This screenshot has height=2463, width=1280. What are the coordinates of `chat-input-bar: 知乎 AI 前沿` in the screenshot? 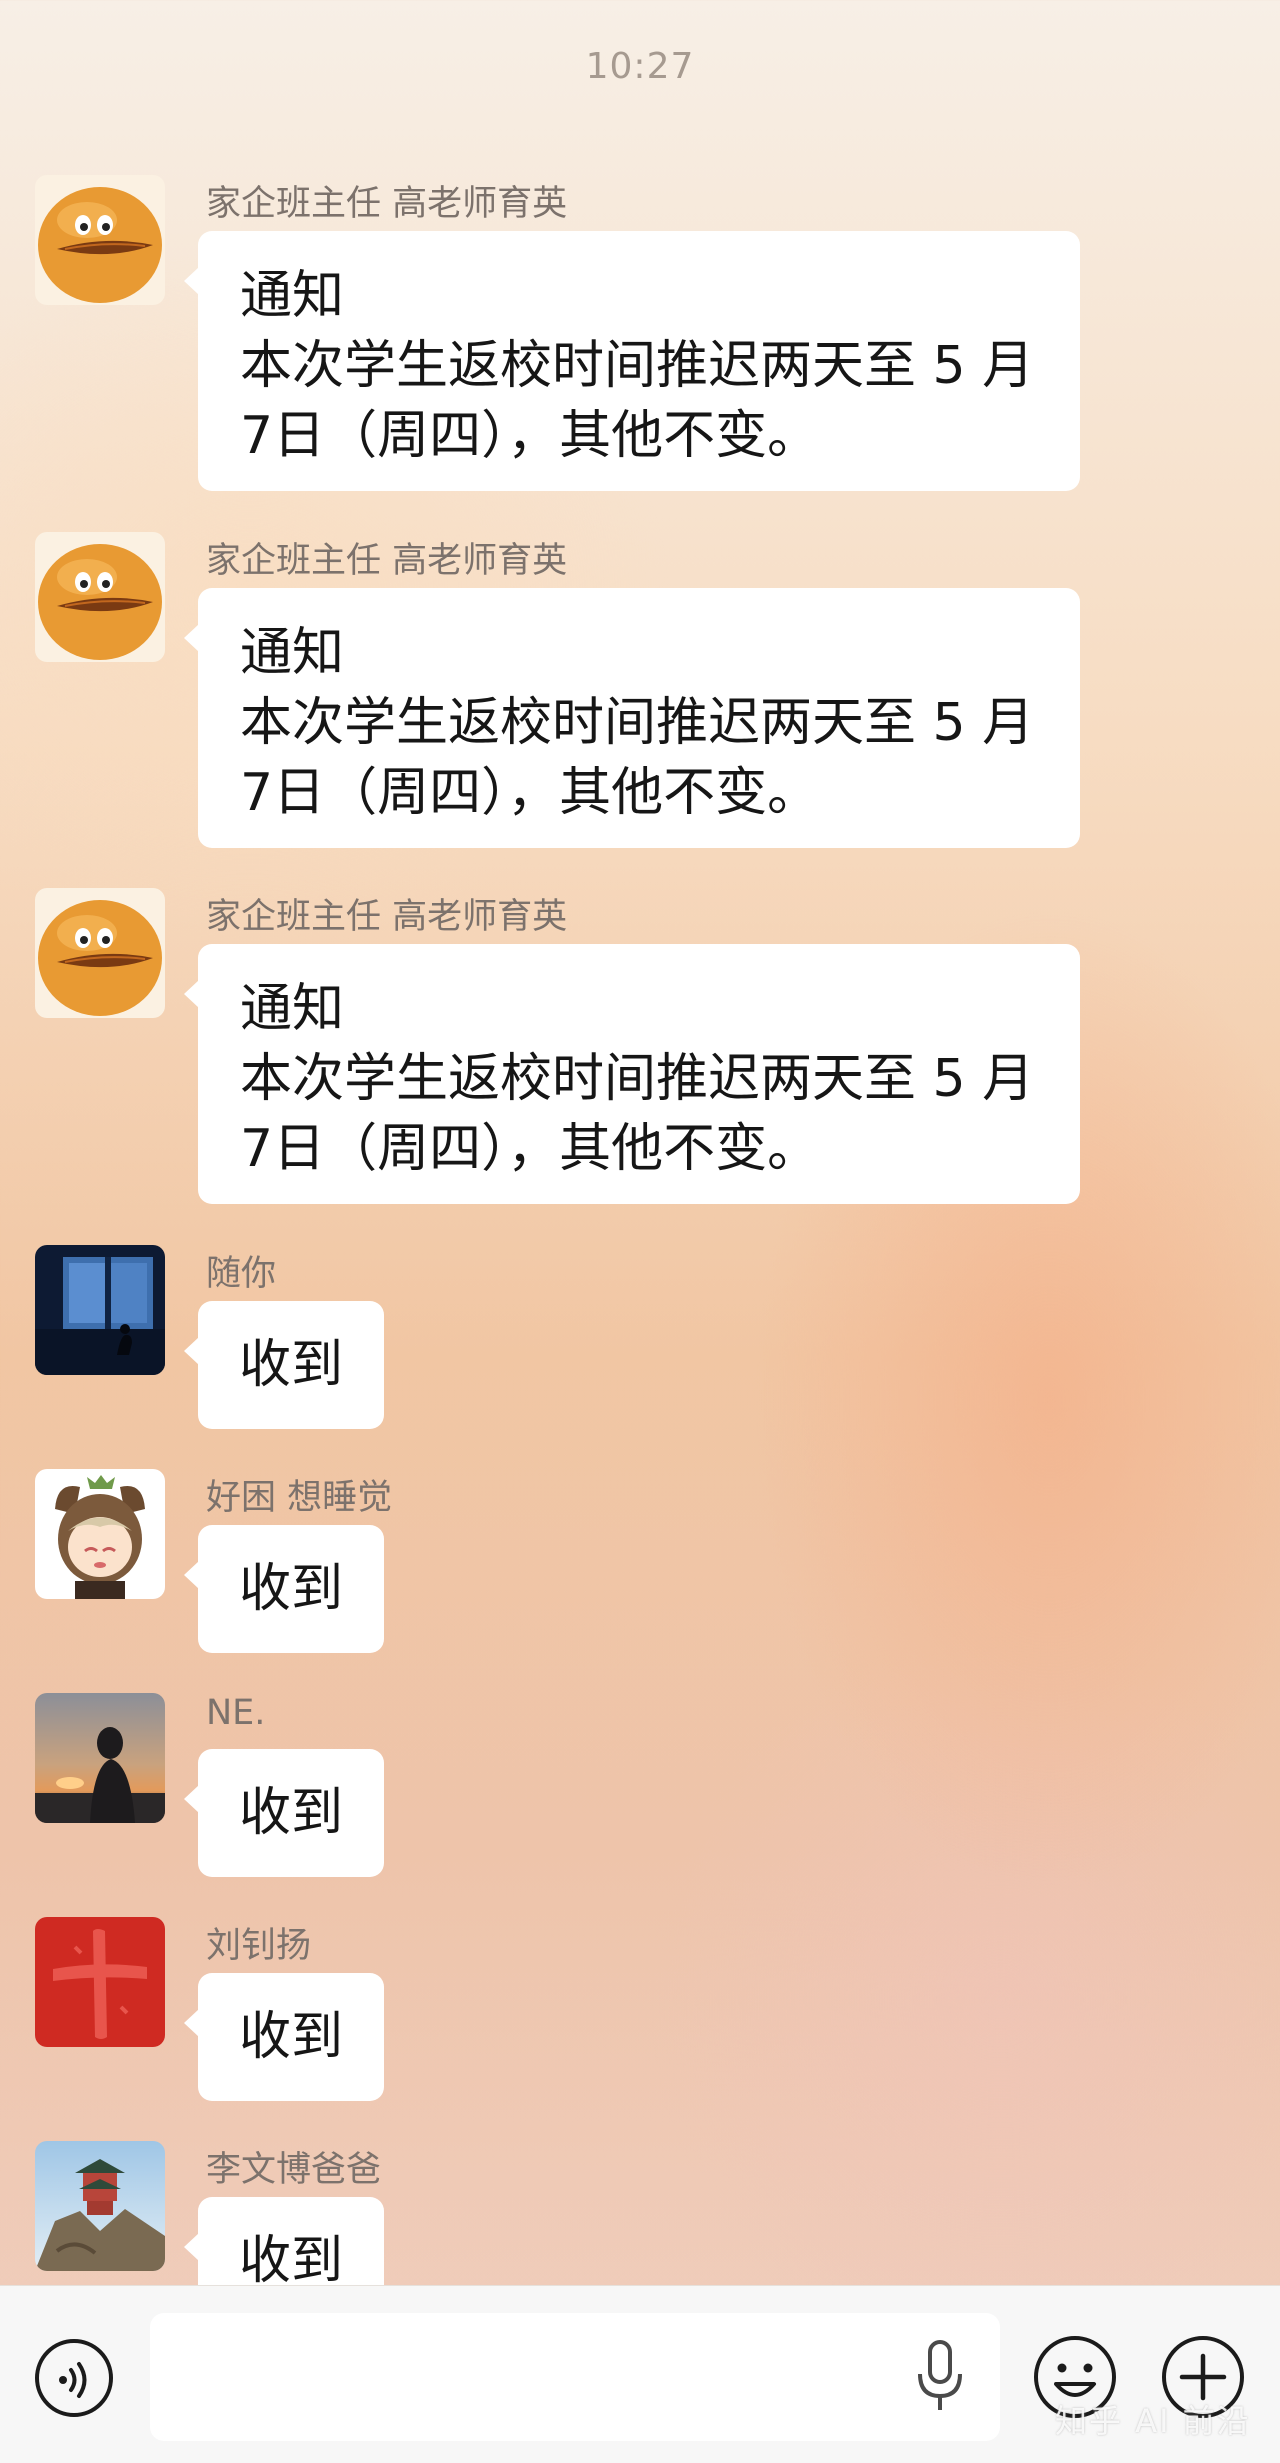 It's located at (640, 2374).